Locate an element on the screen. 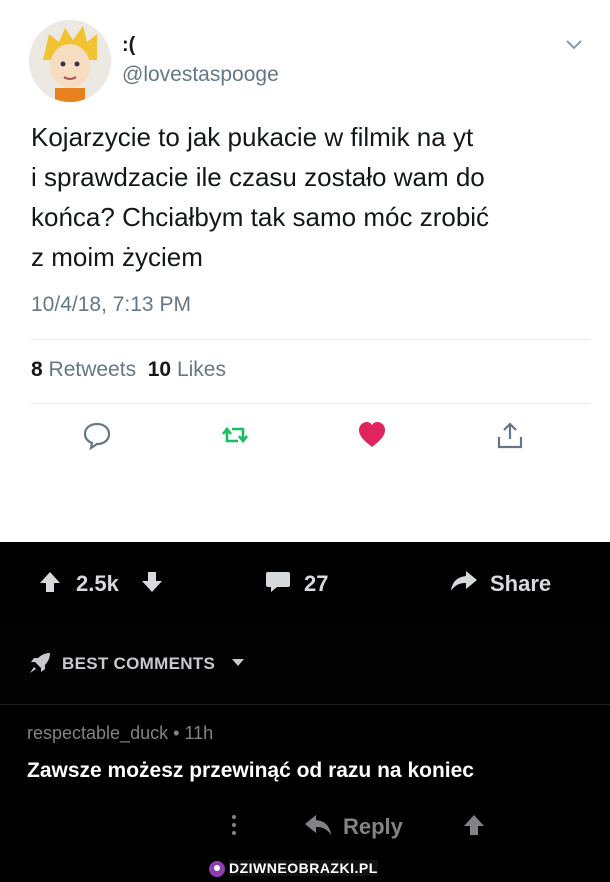  share-arrow-icon is located at coordinates (464, 581).